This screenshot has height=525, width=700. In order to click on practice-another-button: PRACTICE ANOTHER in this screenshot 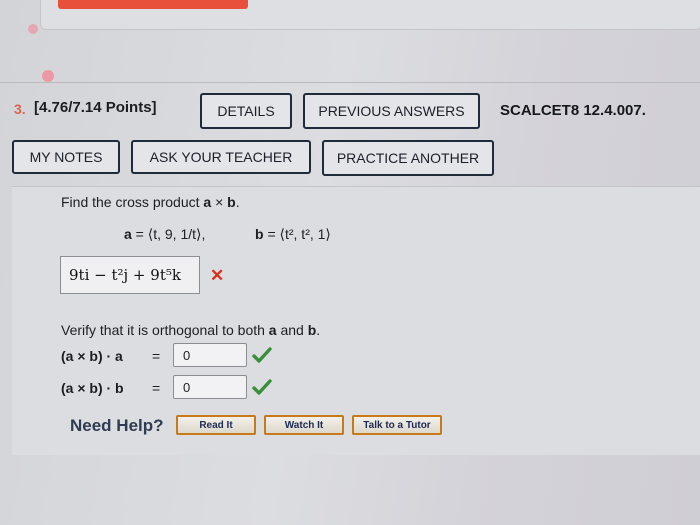, I will do `click(408, 158)`.